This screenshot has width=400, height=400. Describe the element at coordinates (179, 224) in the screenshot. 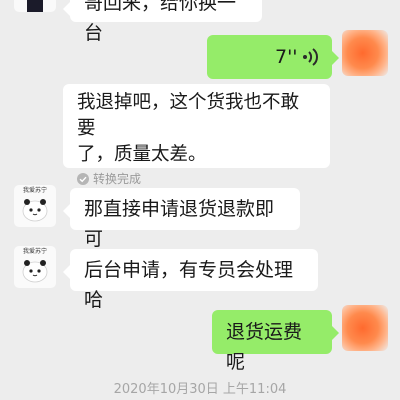

I see `message-text: 那直接申请退货退款即可` at that location.